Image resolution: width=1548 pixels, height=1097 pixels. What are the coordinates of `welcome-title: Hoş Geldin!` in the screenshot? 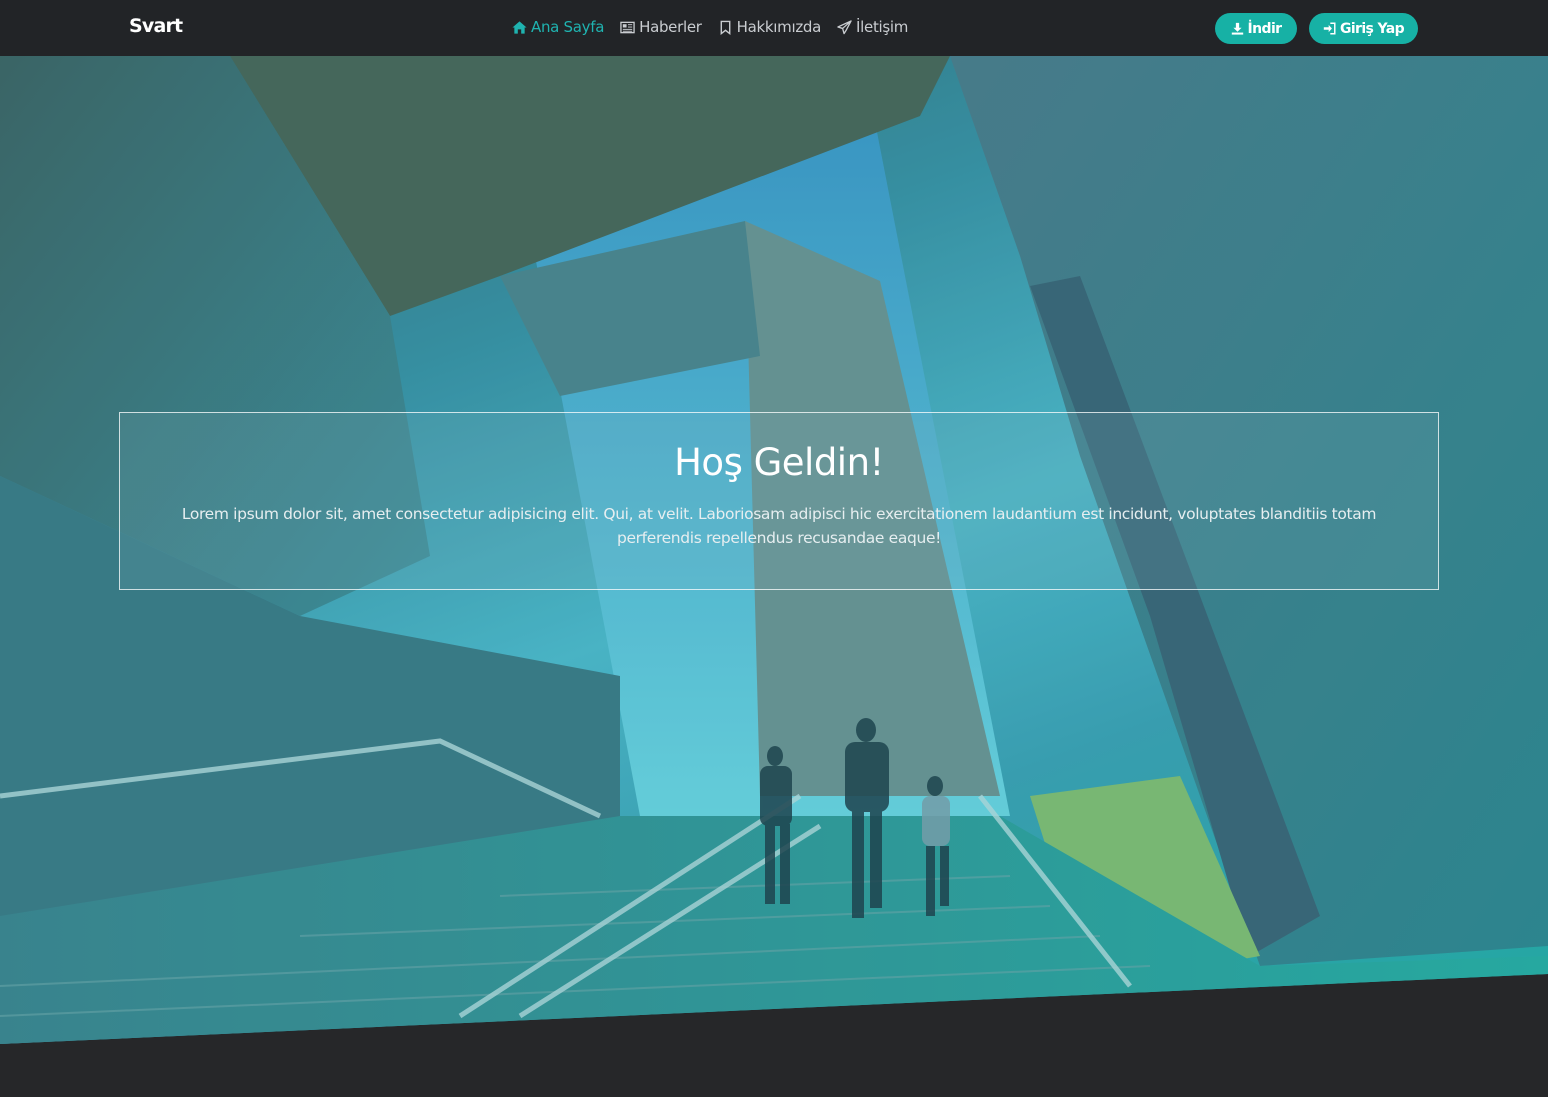 It's located at (779, 462).